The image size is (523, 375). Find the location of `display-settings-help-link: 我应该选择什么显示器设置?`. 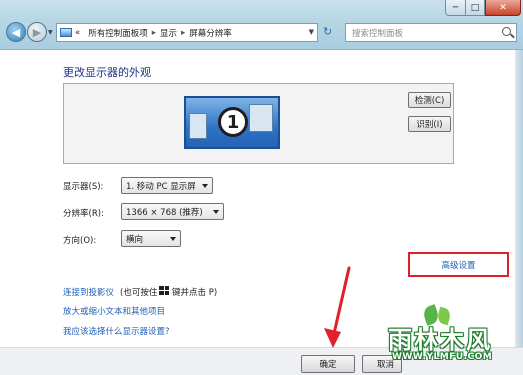

display-settings-help-link: 我应该选择什么显示器设置? is located at coordinates (116, 331).